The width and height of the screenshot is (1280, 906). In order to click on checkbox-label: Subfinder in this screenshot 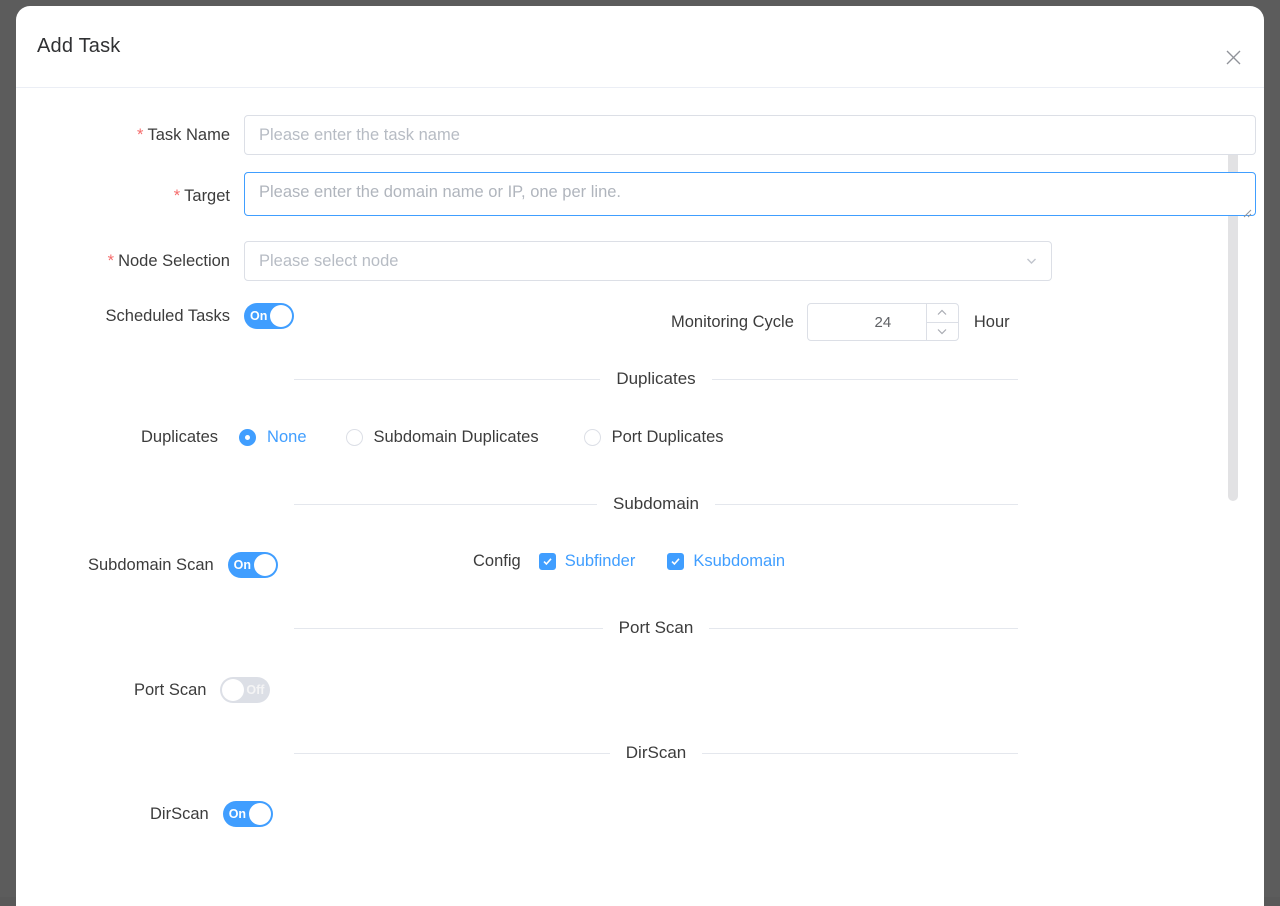, I will do `click(600, 561)`.